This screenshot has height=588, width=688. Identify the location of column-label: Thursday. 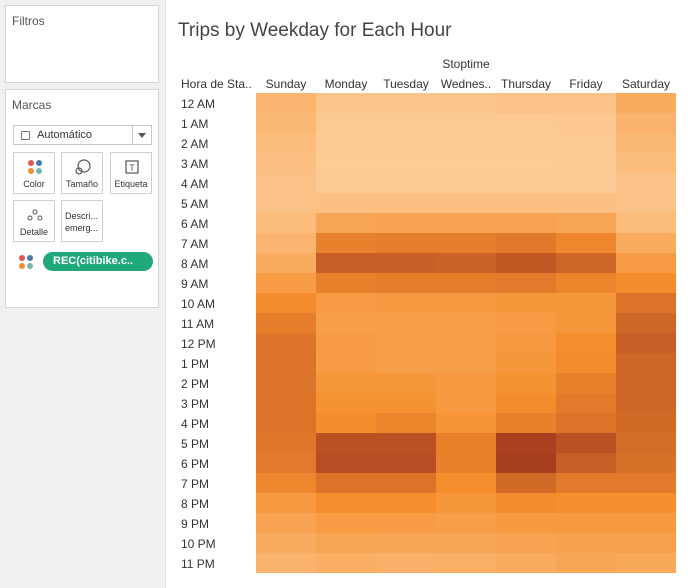
(526, 84).